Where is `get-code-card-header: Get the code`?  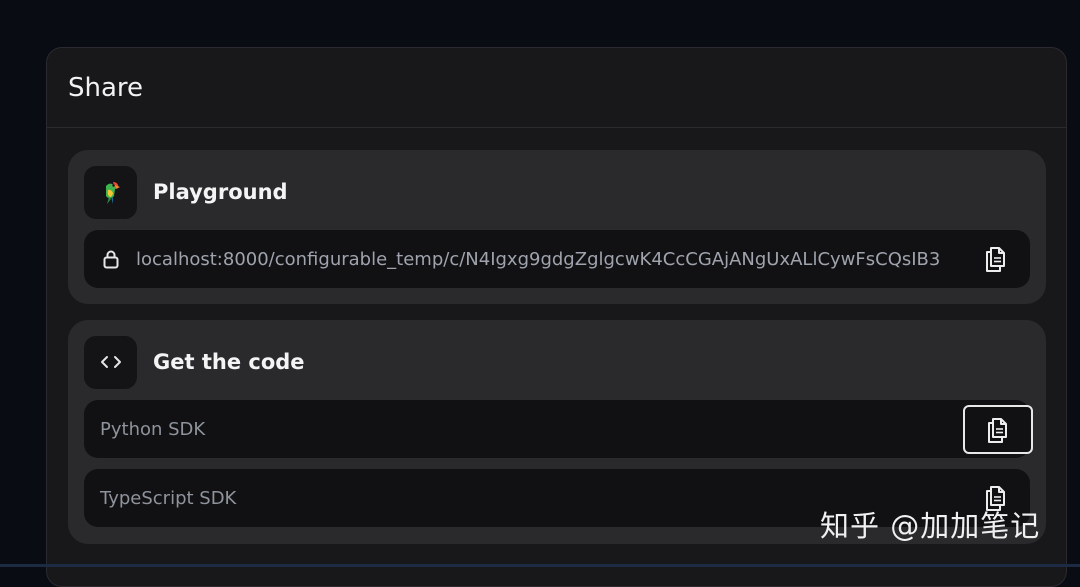
get-code-card-header: Get the code is located at coordinates (194, 362).